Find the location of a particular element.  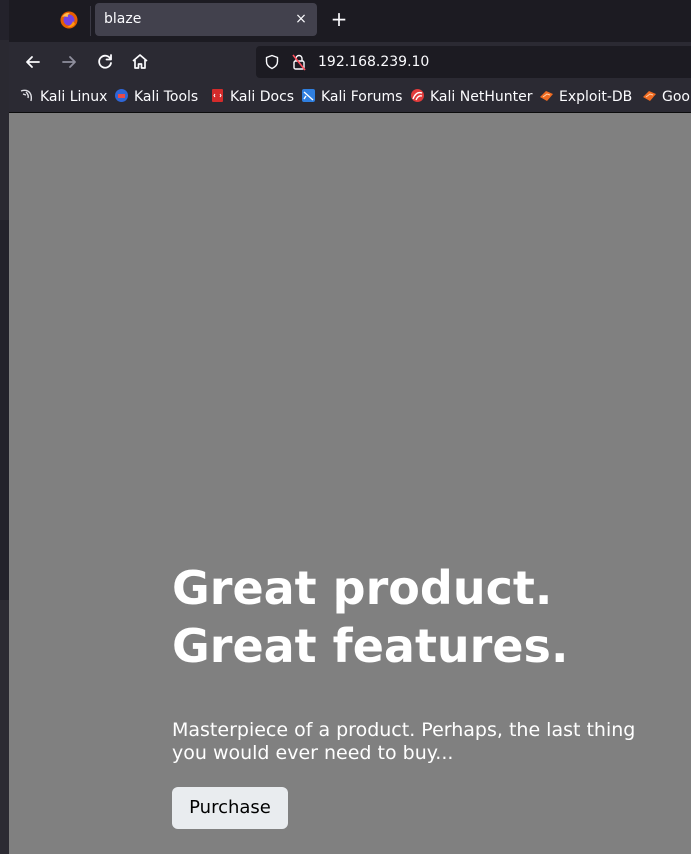

bookmark-label: Kali Docs is located at coordinates (262, 97).